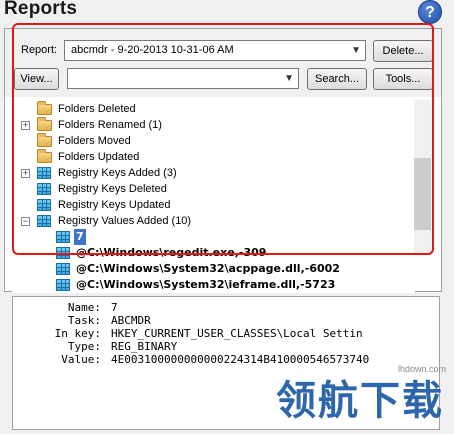  Describe the element at coordinates (213, 205) in the screenshot. I see `tree-item-registry-keys-updated: Registry Keys Updated` at that location.